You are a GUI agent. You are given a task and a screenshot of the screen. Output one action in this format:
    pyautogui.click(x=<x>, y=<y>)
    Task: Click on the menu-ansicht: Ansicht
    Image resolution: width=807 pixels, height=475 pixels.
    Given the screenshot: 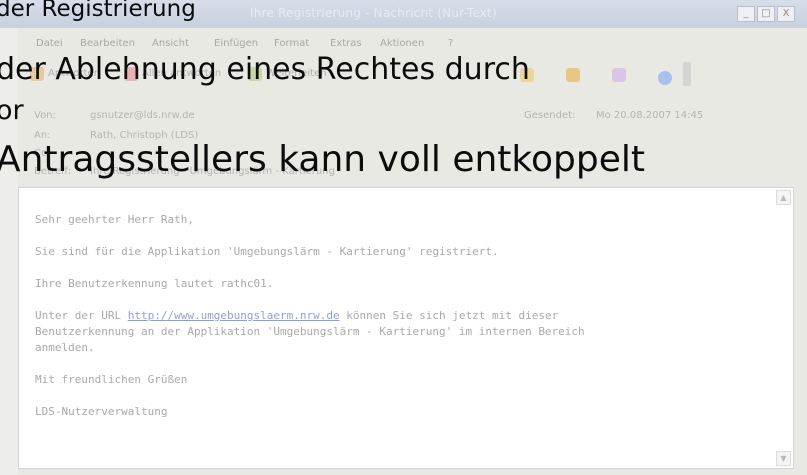 What is the action you would take?
    pyautogui.click(x=170, y=43)
    